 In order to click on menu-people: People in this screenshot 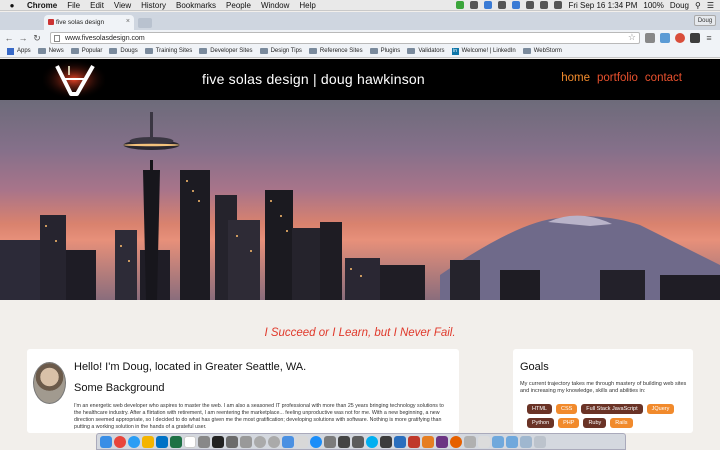, I will do `click(238, 5)`.